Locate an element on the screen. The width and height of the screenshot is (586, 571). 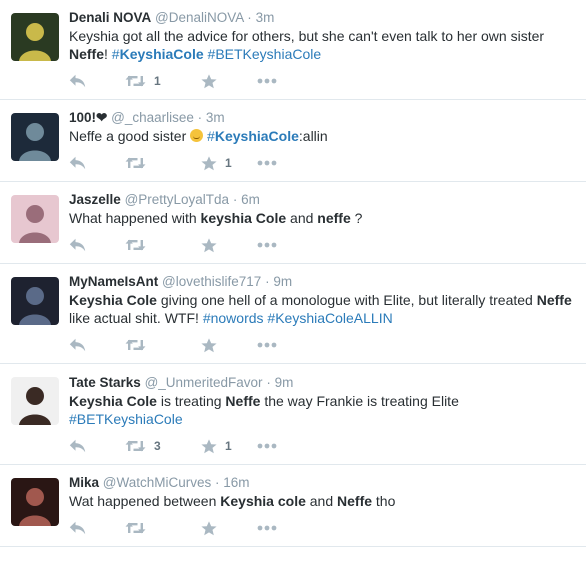
tweet-header: Mika @WatchMiCurves · 16m is located at coordinates (322, 482).